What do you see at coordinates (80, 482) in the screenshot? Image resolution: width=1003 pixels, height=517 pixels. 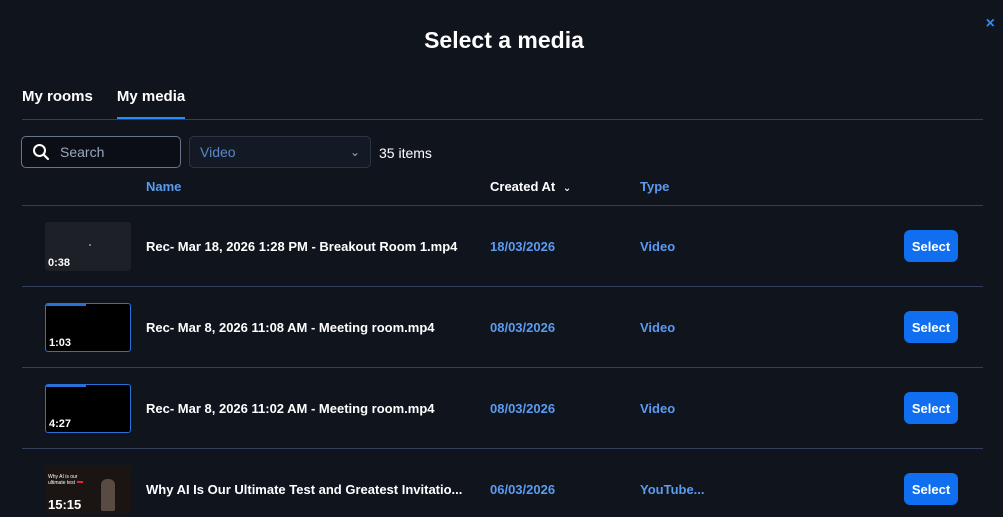 I see `thumbnail-logo` at bounding box center [80, 482].